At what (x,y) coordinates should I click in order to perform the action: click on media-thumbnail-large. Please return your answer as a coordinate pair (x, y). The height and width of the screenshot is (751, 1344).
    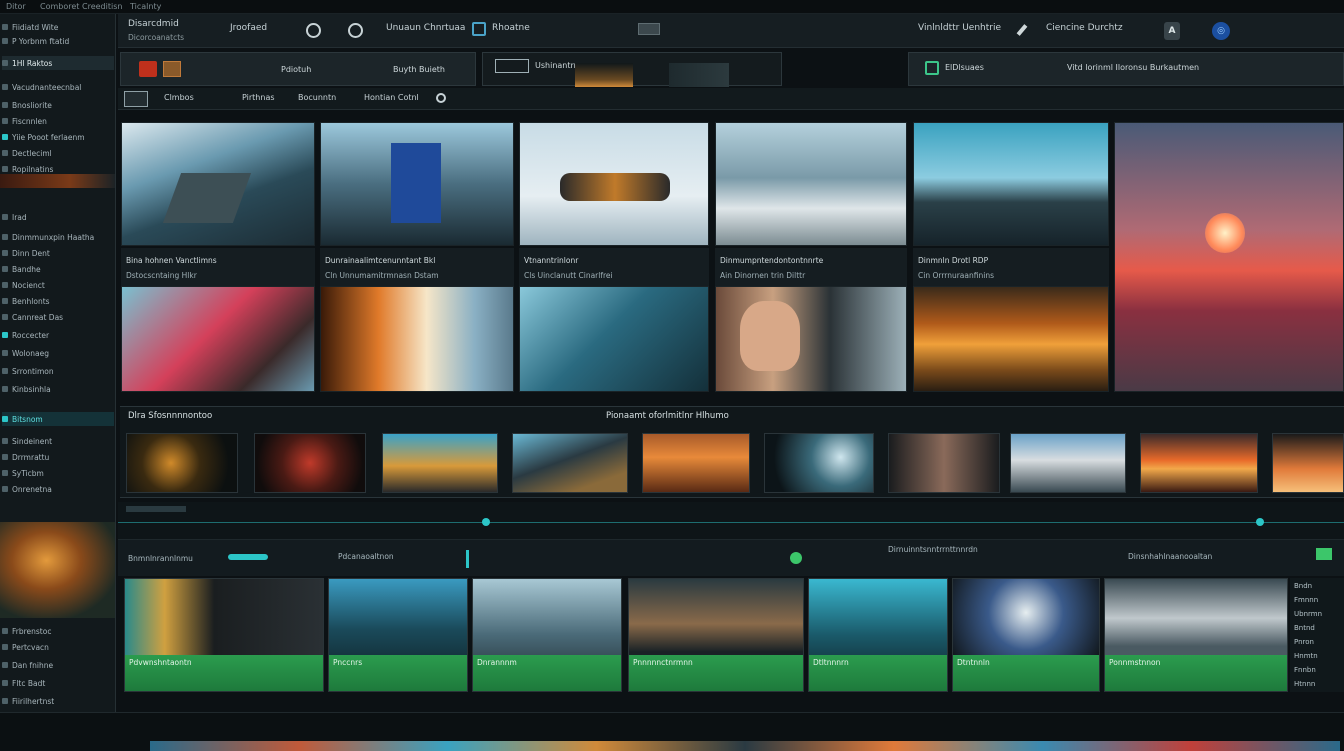
    Looking at the image, I should click on (1229, 257).